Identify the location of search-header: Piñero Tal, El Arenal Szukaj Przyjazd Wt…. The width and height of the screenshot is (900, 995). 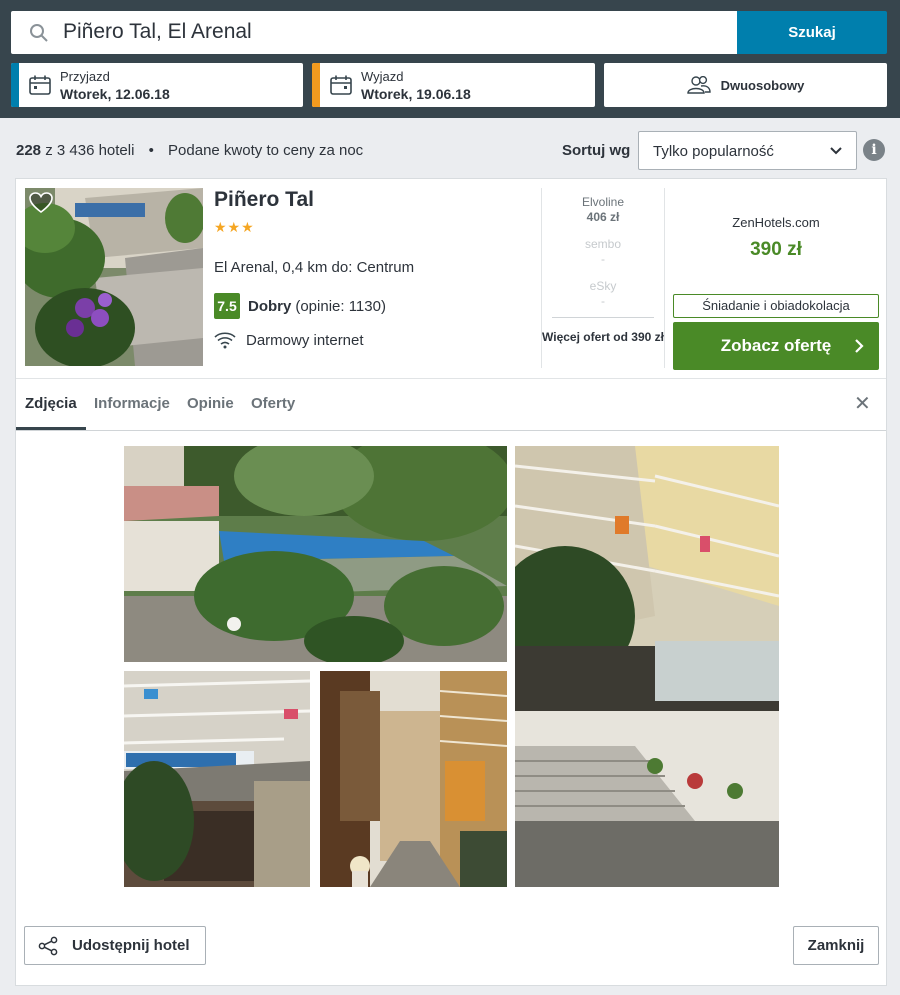
(450, 59).